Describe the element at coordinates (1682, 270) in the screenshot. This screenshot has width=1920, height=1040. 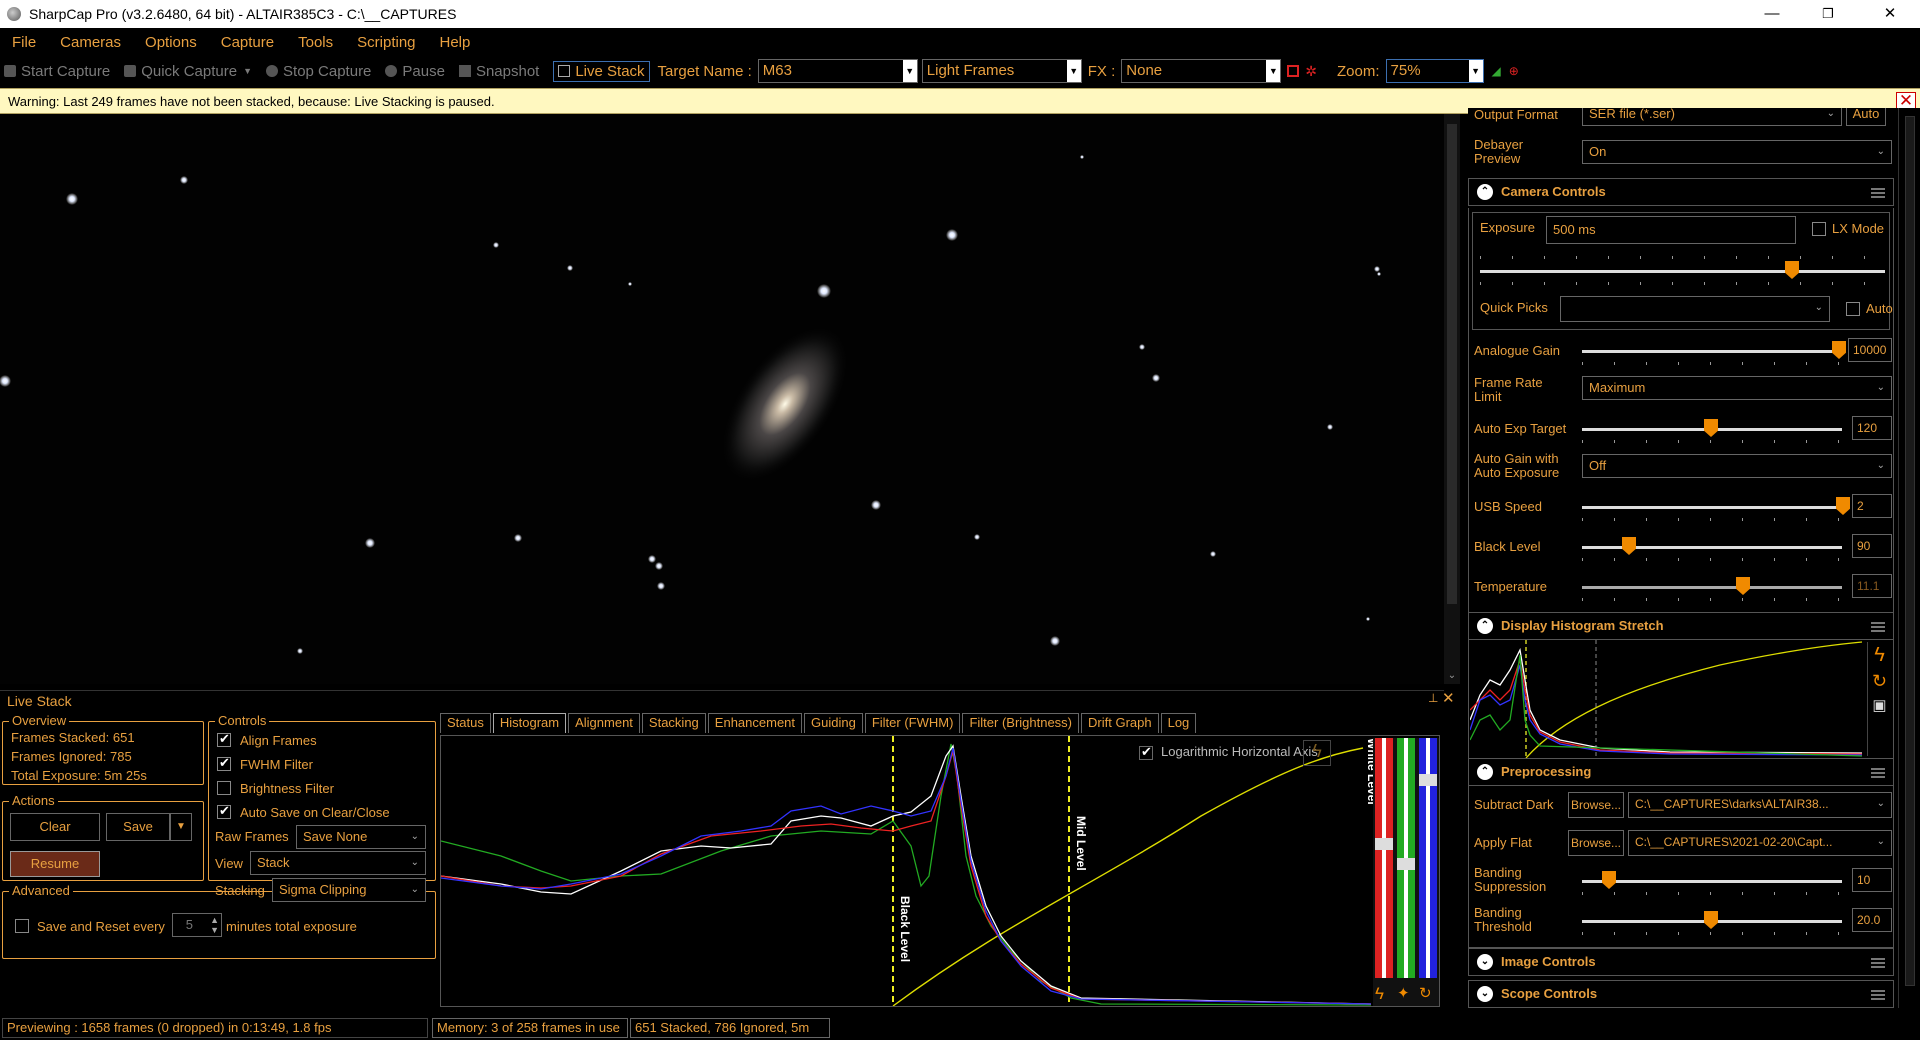
I see `exposure-slider` at that location.